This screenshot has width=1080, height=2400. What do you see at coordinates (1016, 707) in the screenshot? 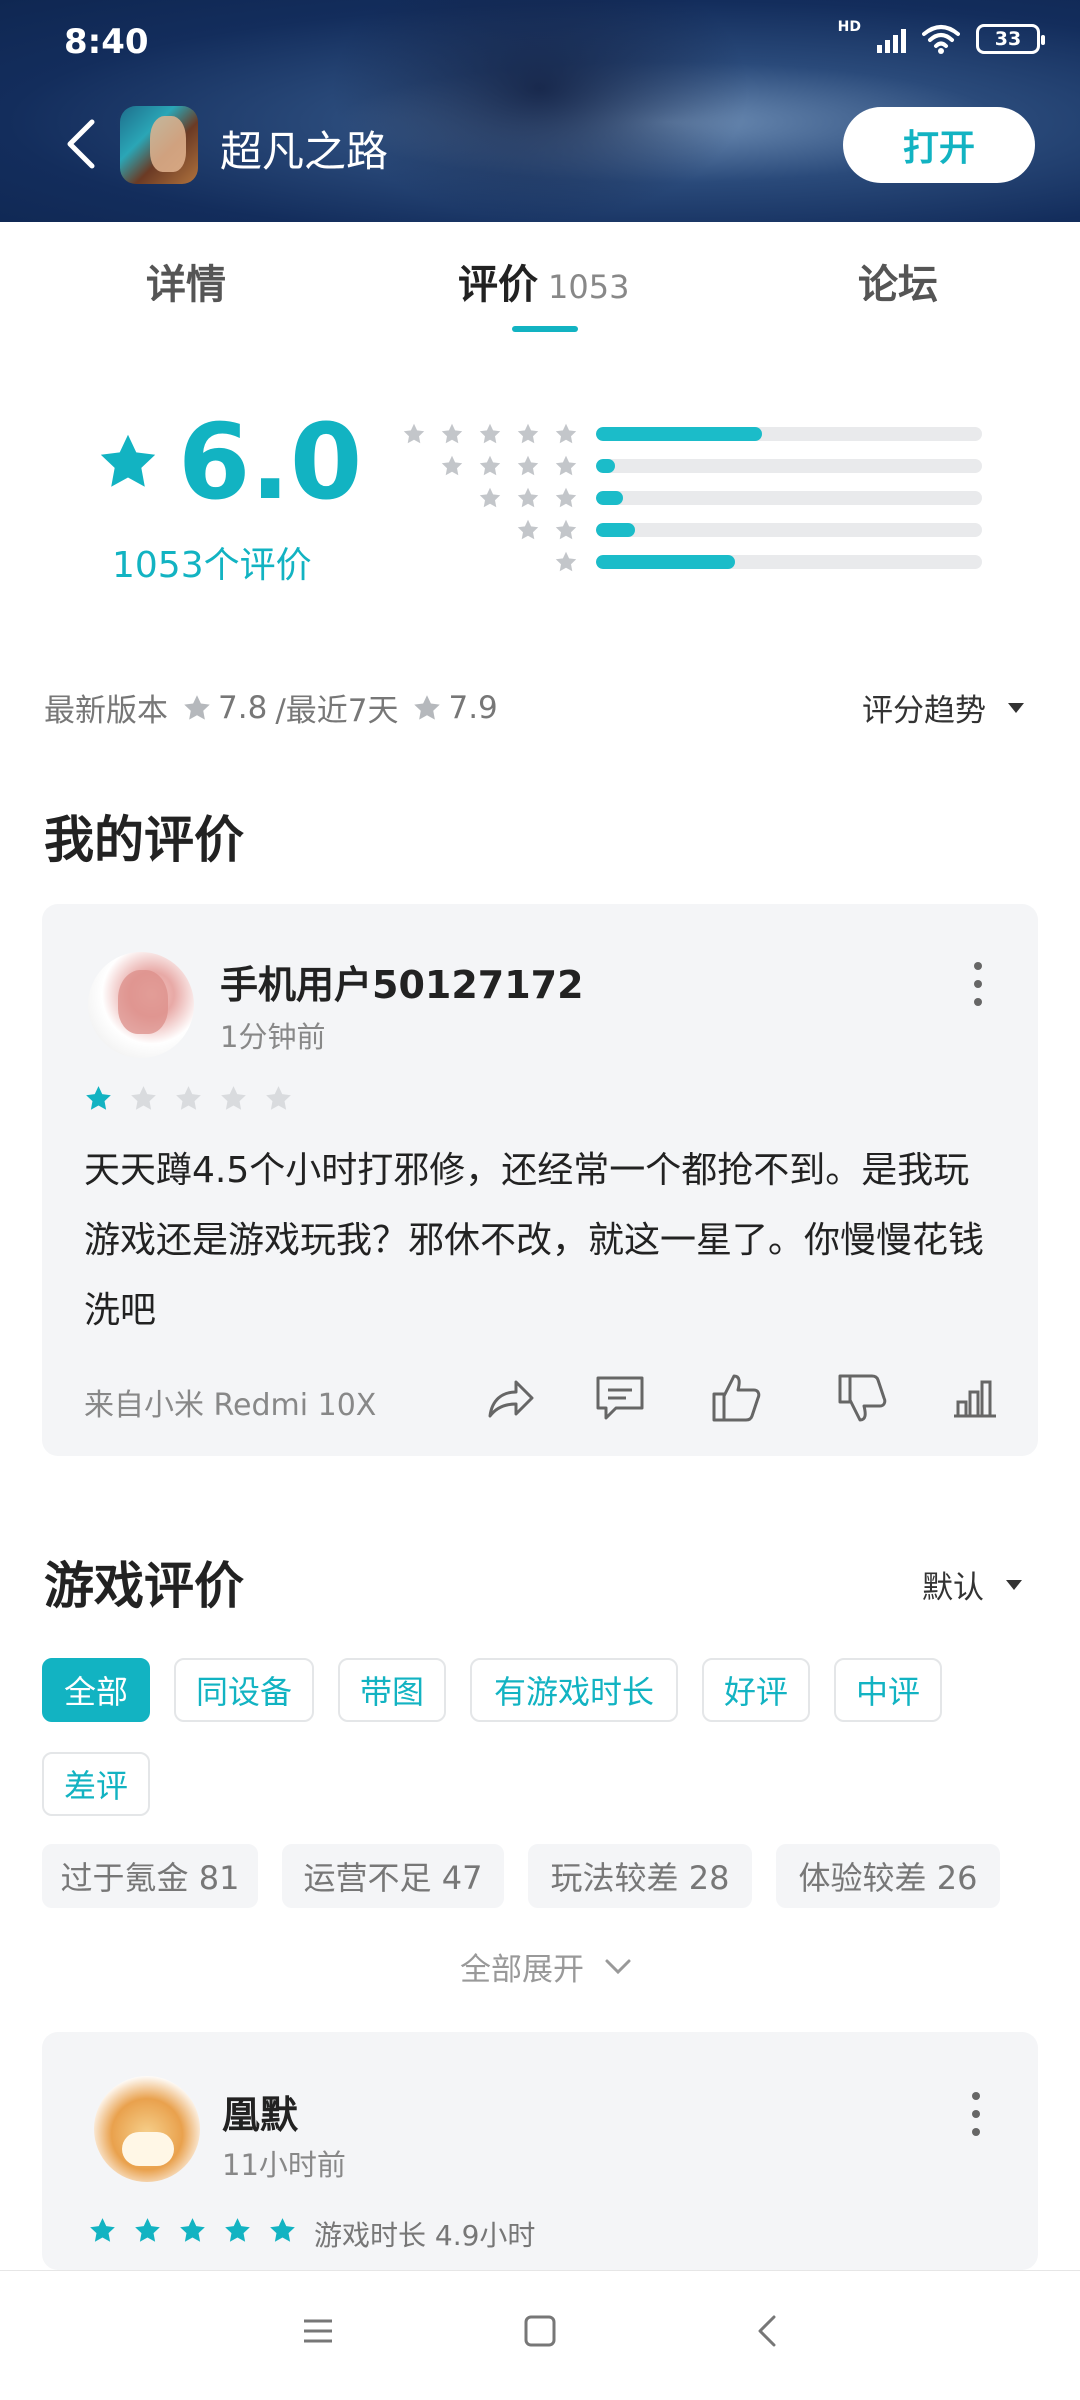
I see `caret-down-icon` at bounding box center [1016, 707].